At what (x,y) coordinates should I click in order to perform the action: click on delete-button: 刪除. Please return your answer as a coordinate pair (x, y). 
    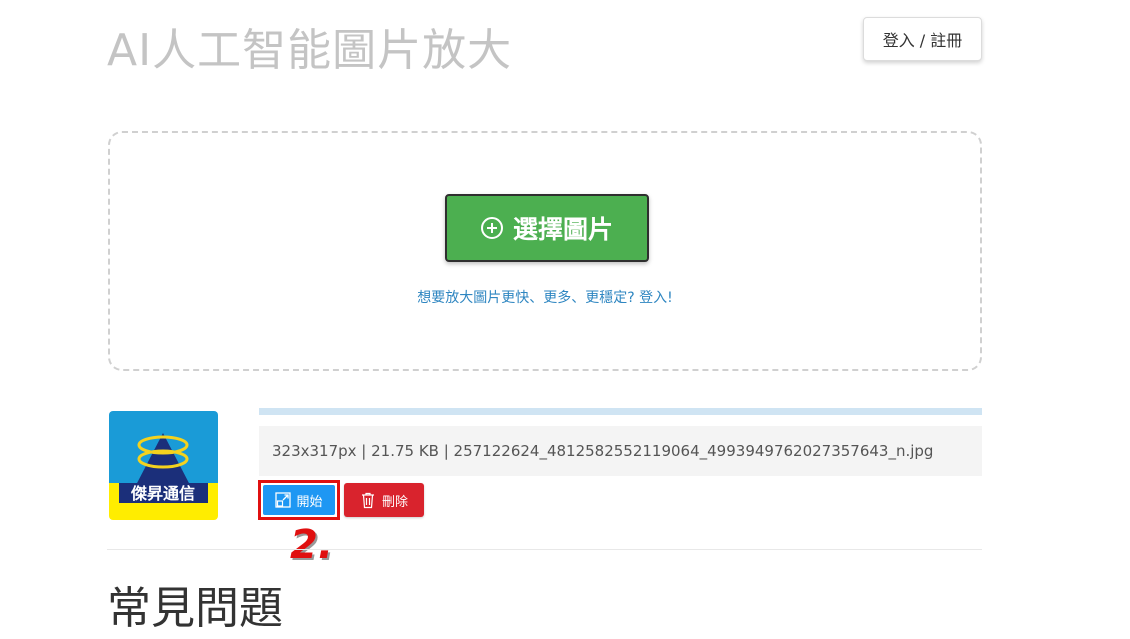
    Looking at the image, I should click on (384, 500).